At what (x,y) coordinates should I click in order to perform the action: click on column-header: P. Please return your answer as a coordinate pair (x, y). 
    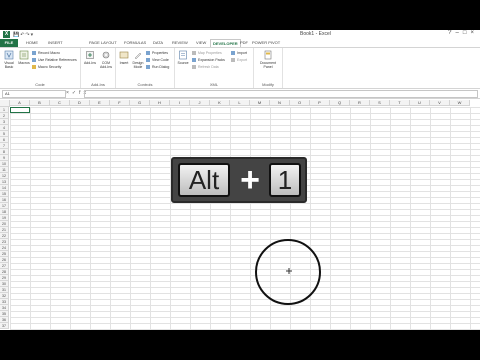
    Looking at the image, I should click on (320, 103).